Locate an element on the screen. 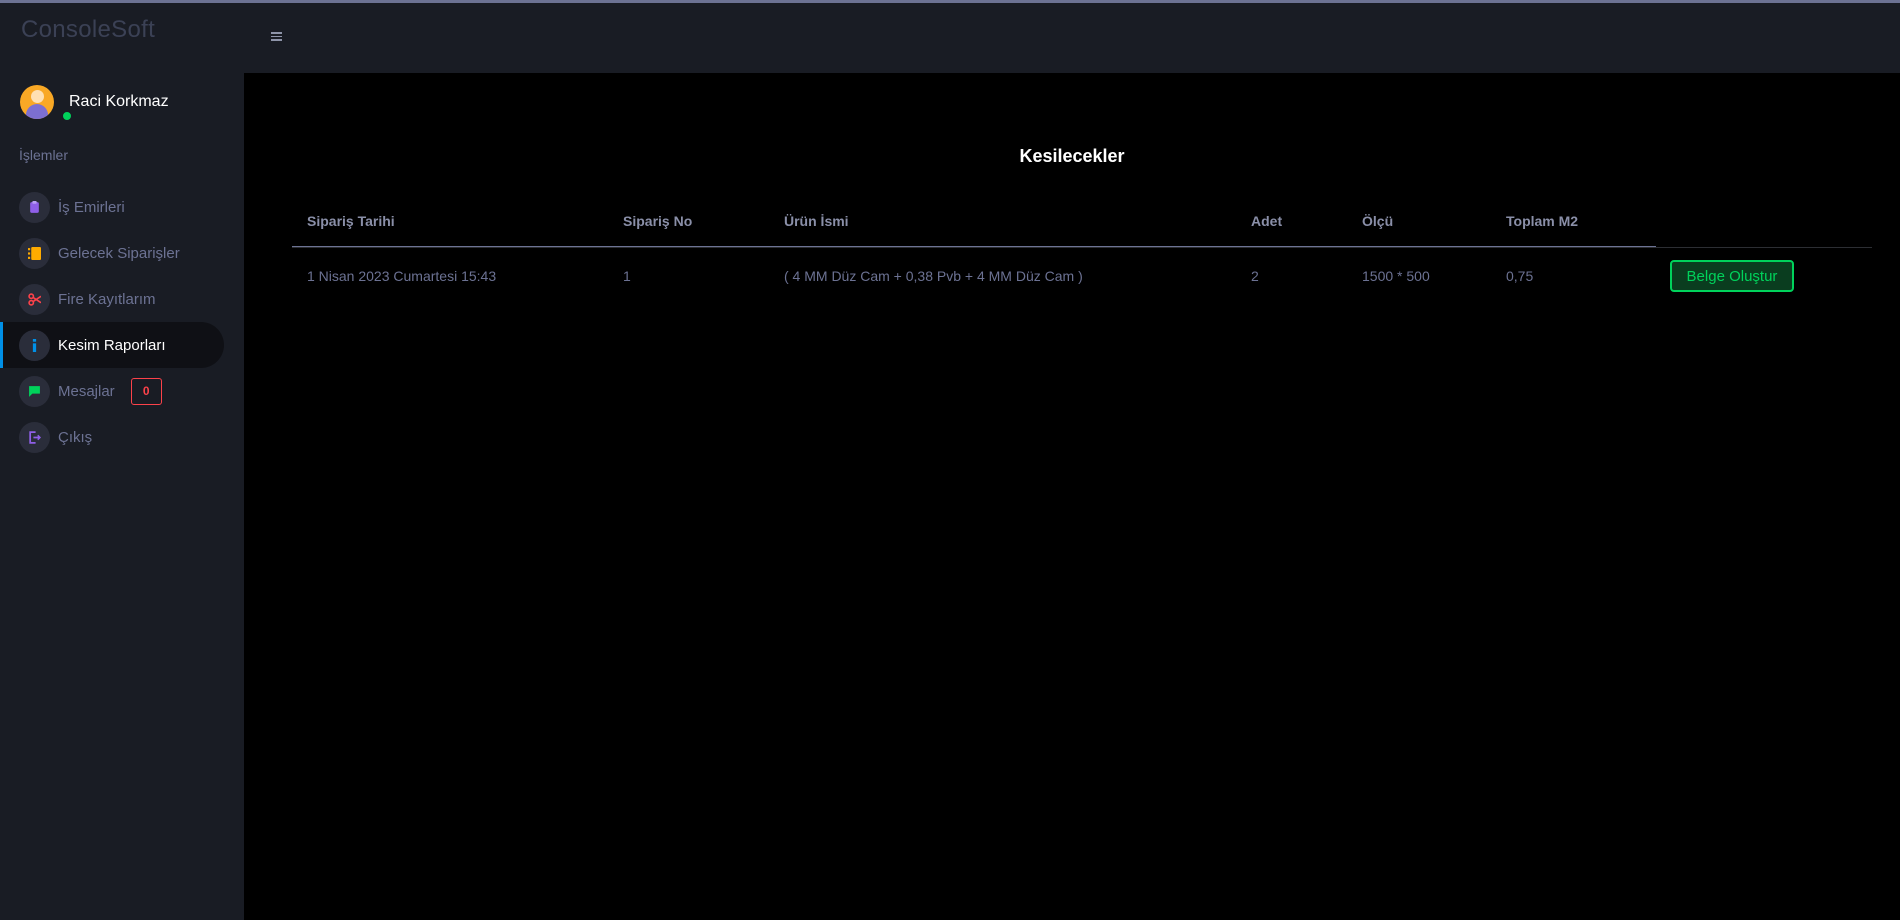  sidebar-item-fire-kayitlarim: Fire Kayıtlarım is located at coordinates (112, 299).